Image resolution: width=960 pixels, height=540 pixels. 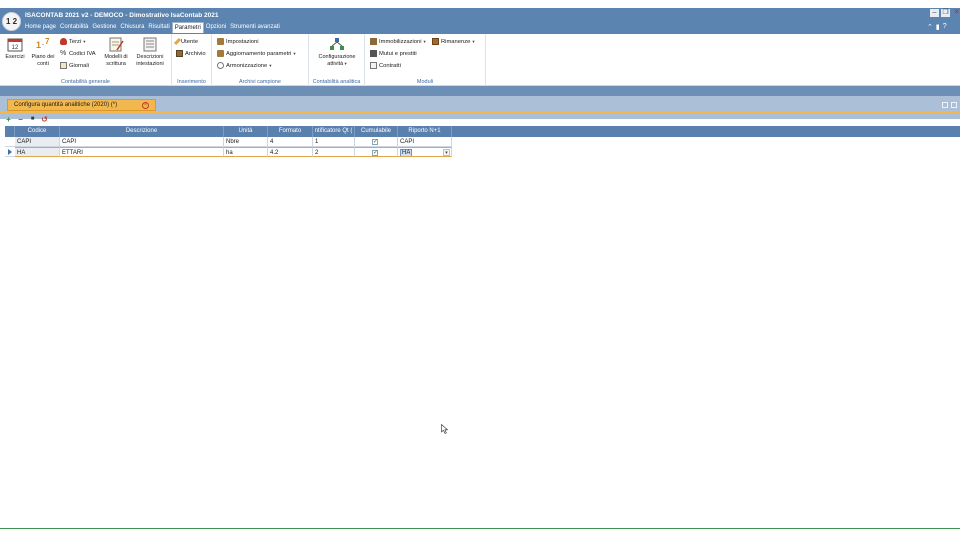 What do you see at coordinates (945, 27) in the screenshot?
I see `help-icon: ?` at bounding box center [945, 27].